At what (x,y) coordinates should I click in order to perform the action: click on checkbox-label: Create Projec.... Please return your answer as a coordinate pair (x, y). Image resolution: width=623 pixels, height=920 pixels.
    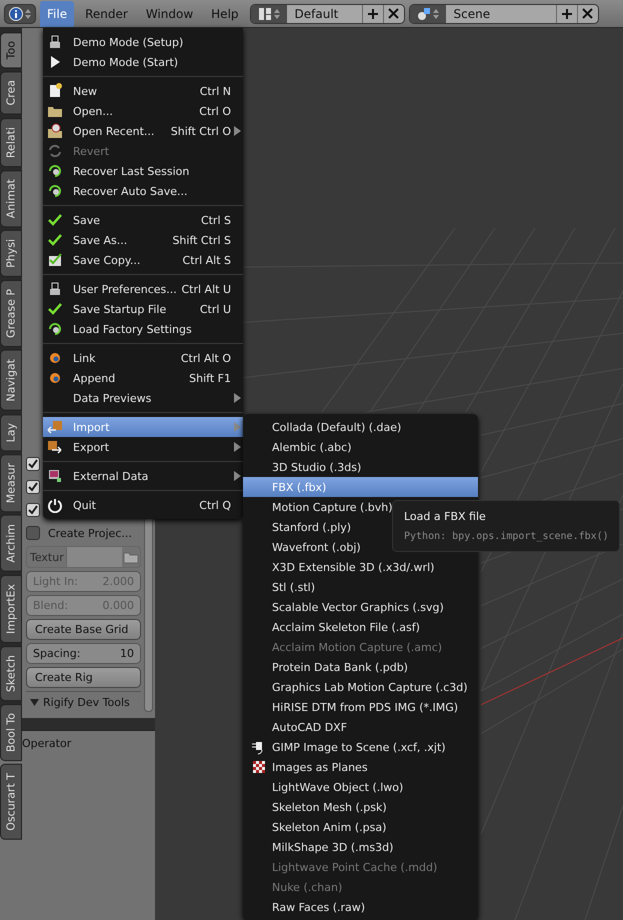
    Looking at the image, I should click on (90, 533).